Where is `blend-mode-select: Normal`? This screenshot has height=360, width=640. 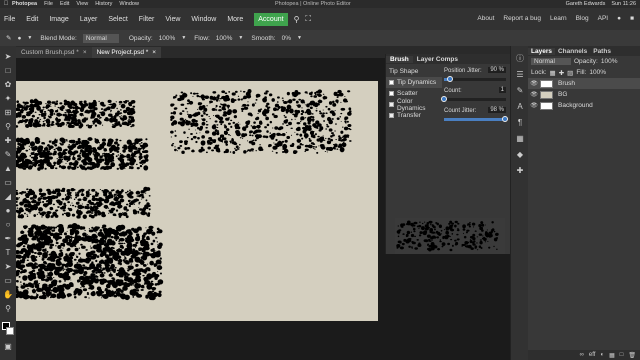 blend-mode-select: Normal is located at coordinates (100, 38).